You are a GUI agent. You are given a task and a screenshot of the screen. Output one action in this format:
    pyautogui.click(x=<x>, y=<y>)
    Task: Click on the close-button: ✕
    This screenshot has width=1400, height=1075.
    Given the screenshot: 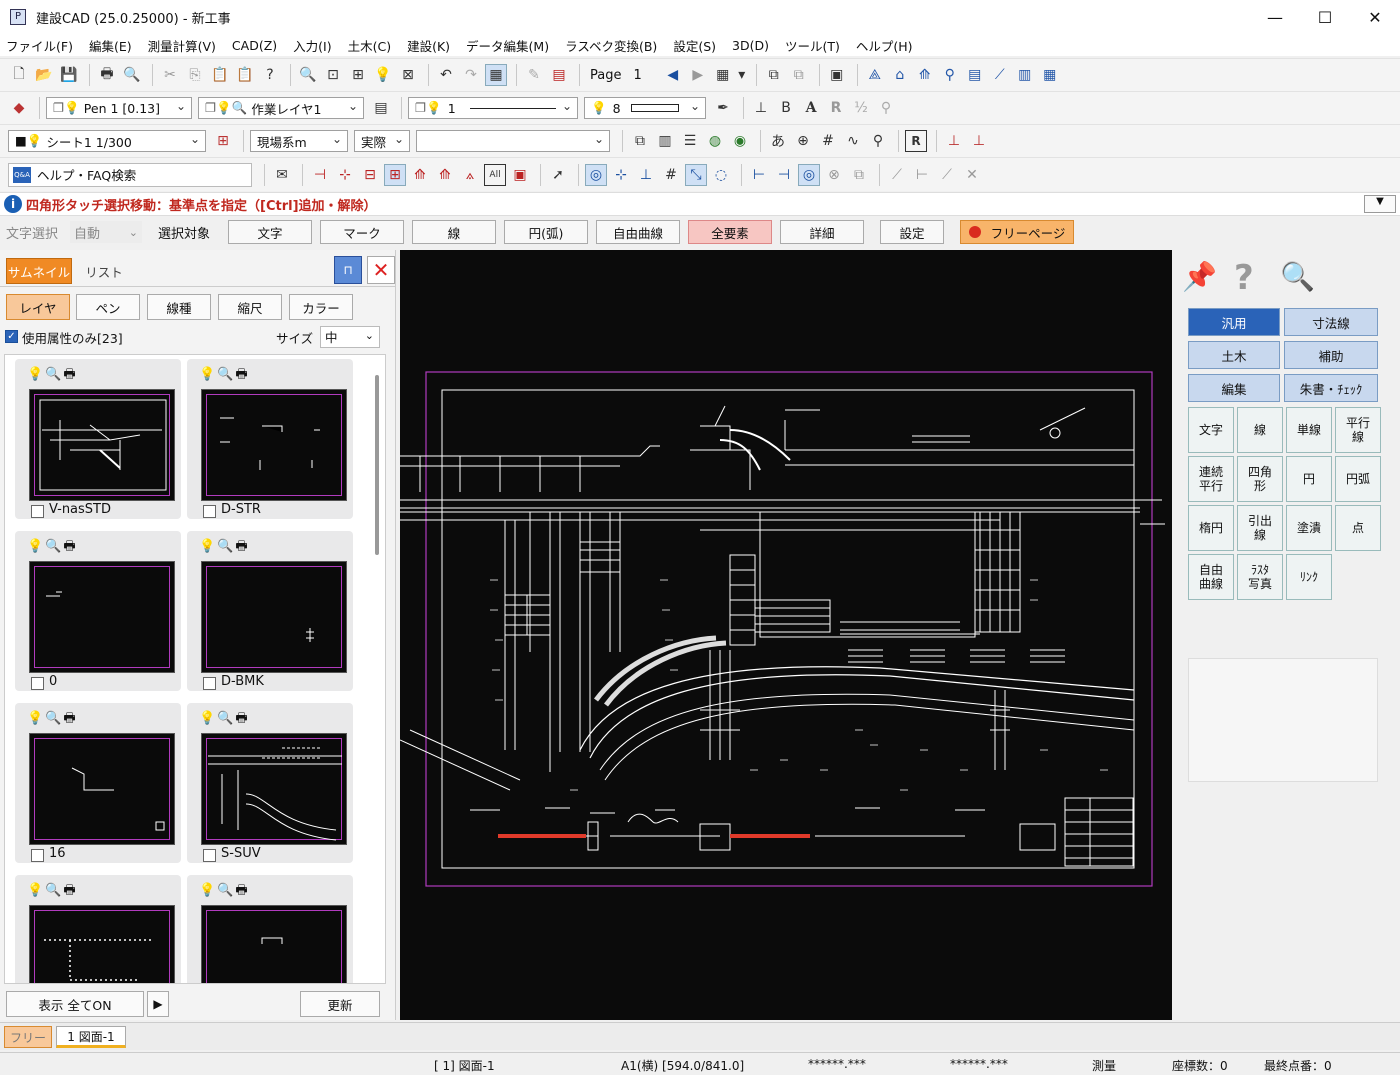 What is the action you would take?
    pyautogui.click(x=1375, y=17)
    